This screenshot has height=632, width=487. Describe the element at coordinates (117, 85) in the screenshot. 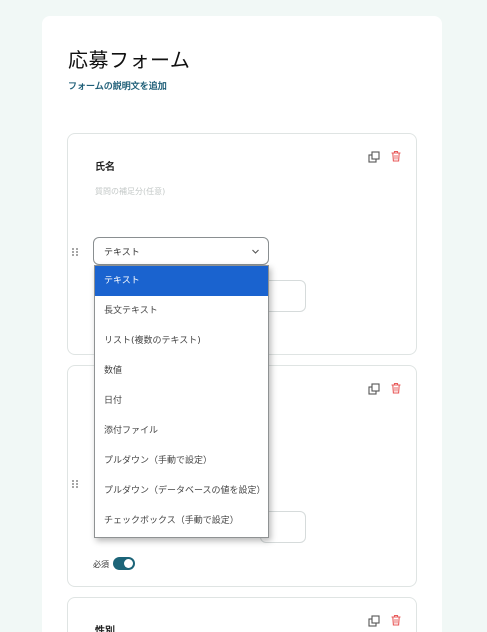

I see `add-description-link: フォームの説明文を追加` at that location.